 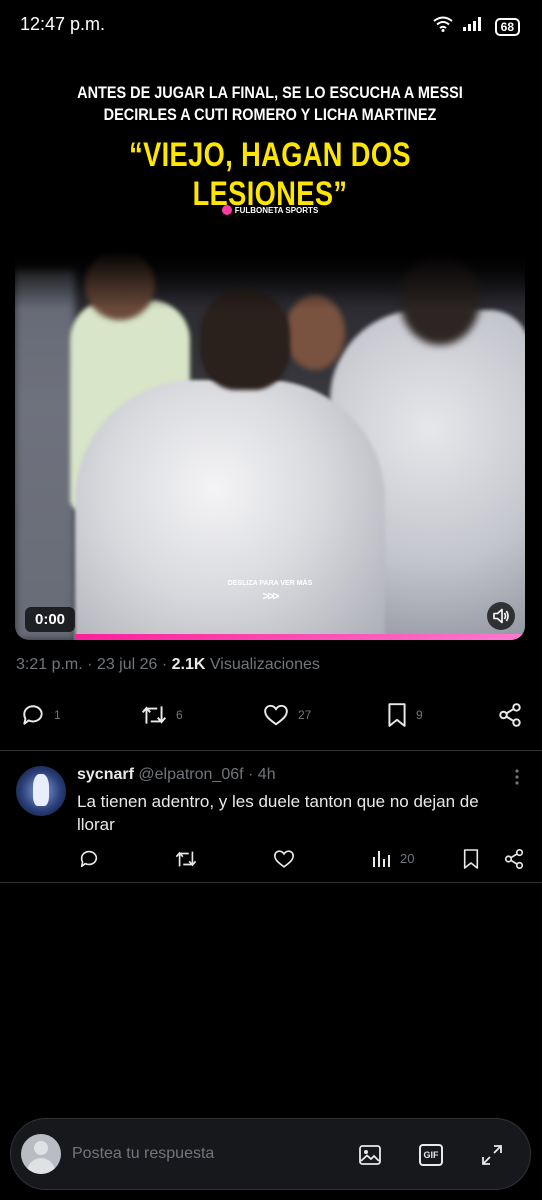 I want to click on bookmark-button: 9, so click(x=404, y=715).